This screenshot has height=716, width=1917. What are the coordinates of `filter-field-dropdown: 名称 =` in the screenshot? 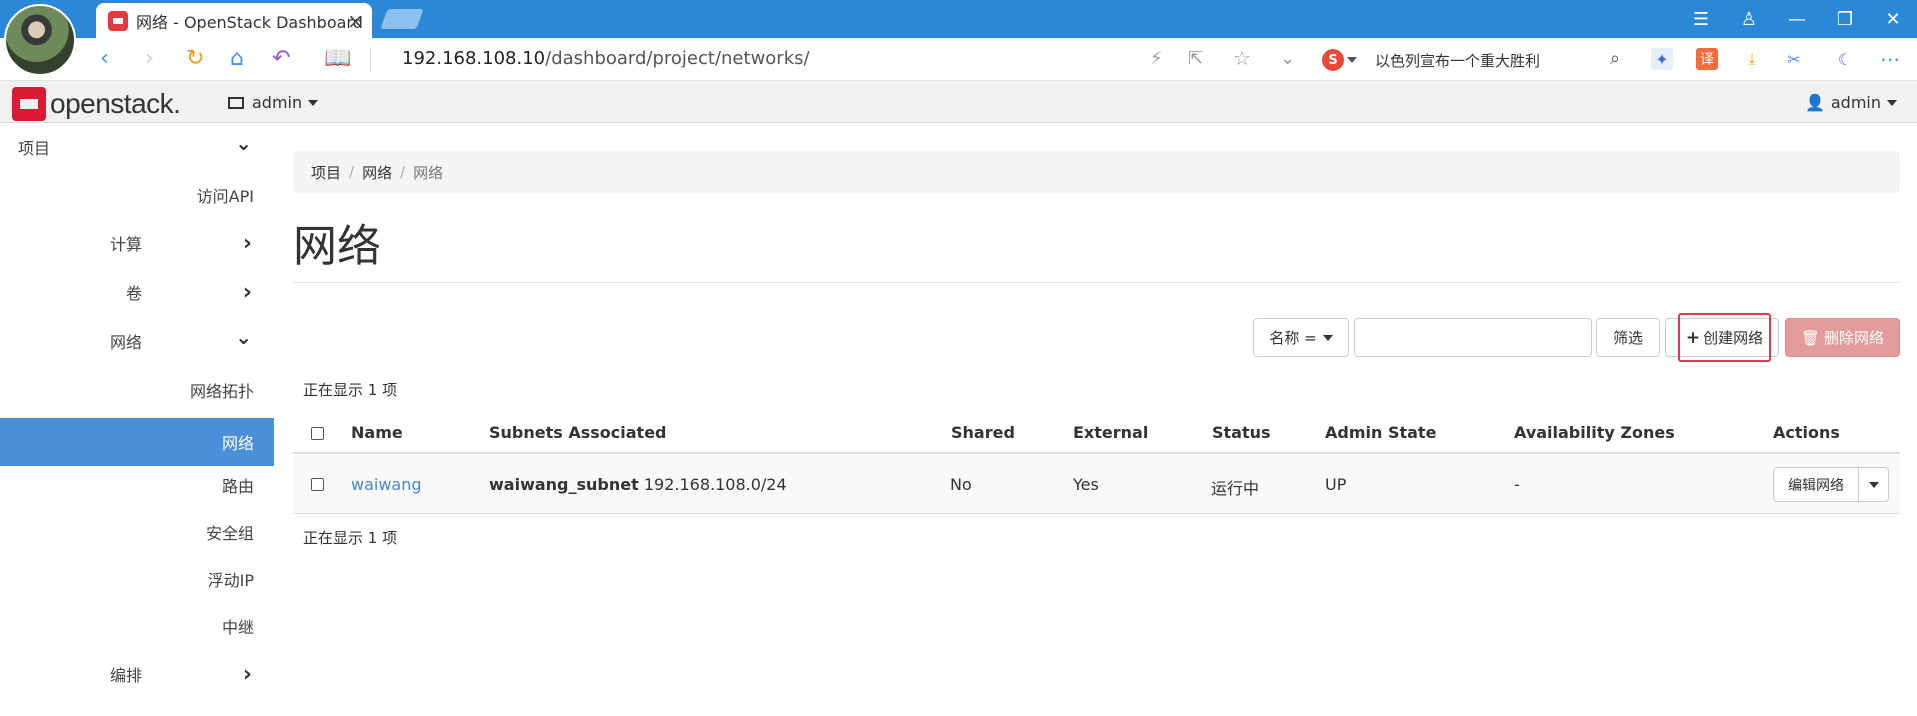 It's located at (1301, 337).